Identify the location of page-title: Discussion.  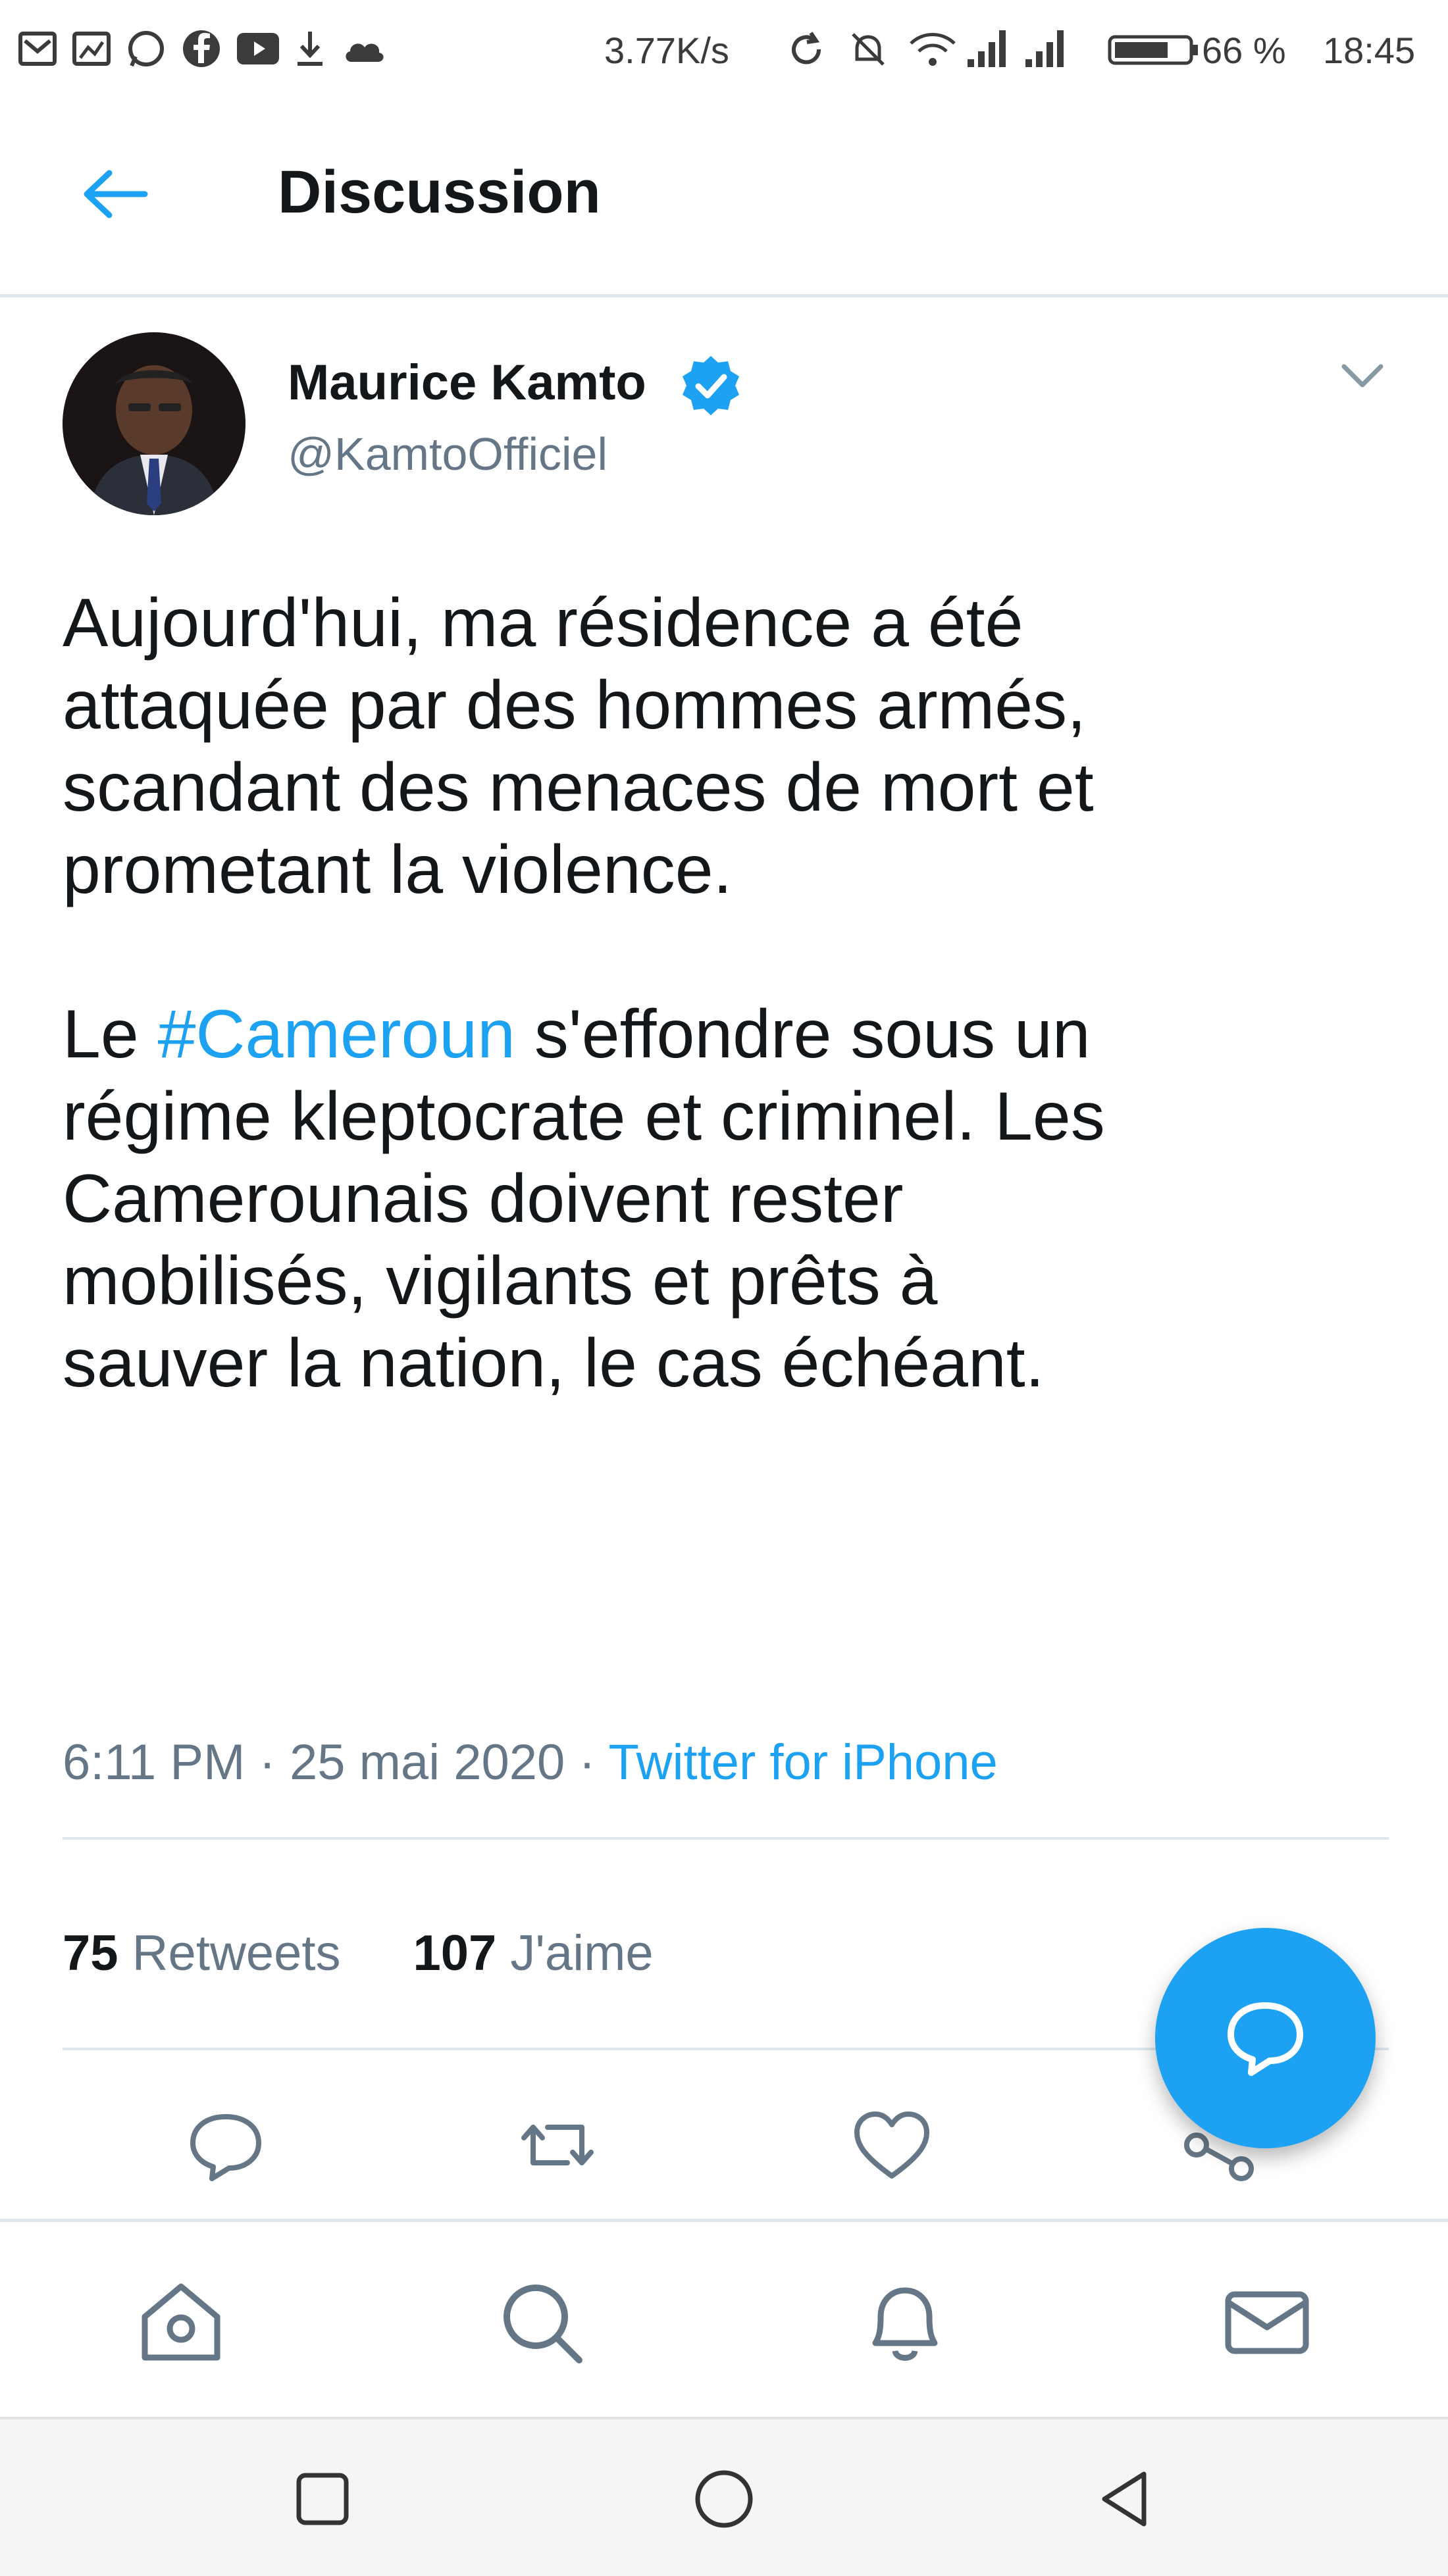
(440, 192).